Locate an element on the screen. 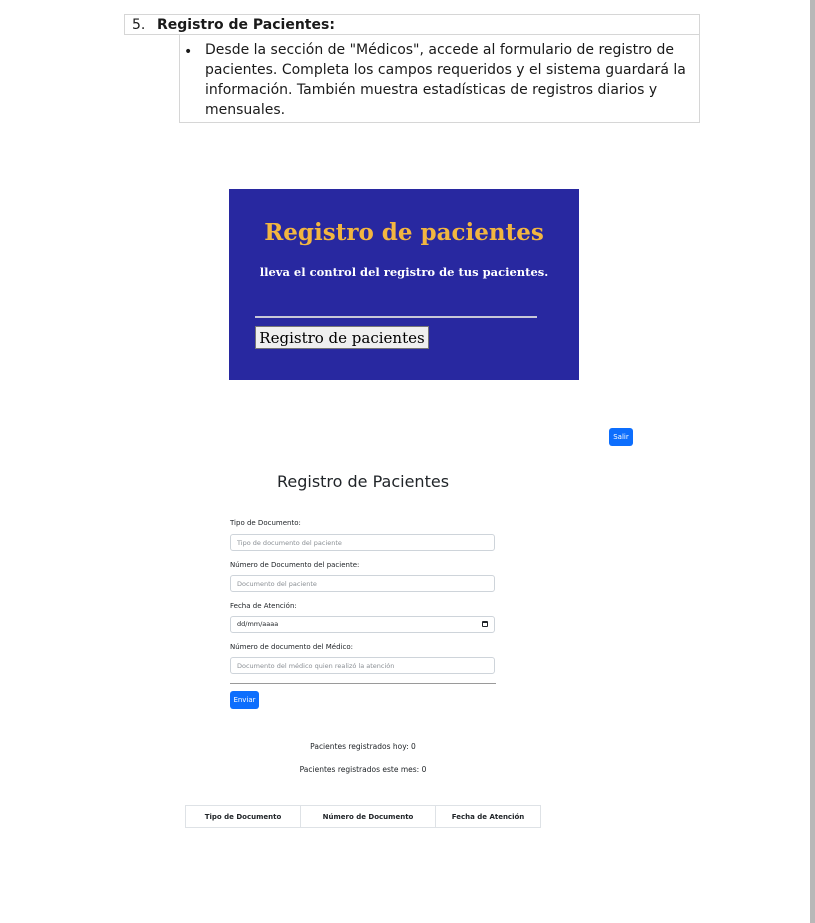 The image size is (815, 923). banner-title: Registro de pacientes is located at coordinates (404, 232).